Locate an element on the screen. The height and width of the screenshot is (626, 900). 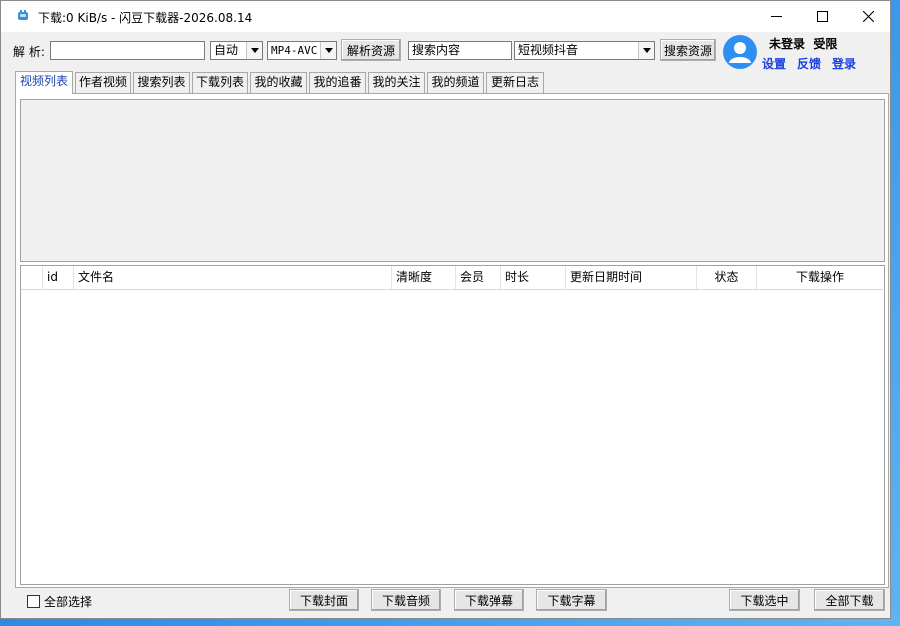
tab-channels: 我的频道 is located at coordinates (455, 82).